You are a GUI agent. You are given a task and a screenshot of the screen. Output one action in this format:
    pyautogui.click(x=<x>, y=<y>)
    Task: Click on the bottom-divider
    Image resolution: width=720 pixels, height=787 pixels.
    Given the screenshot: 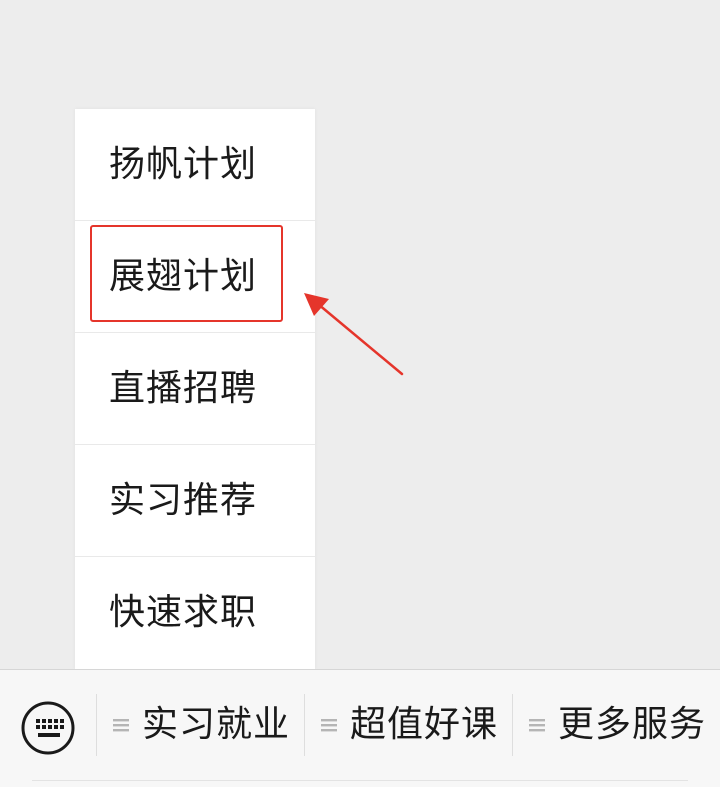 What is the action you would take?
    pyautogui.click(x=360, y=780)
    